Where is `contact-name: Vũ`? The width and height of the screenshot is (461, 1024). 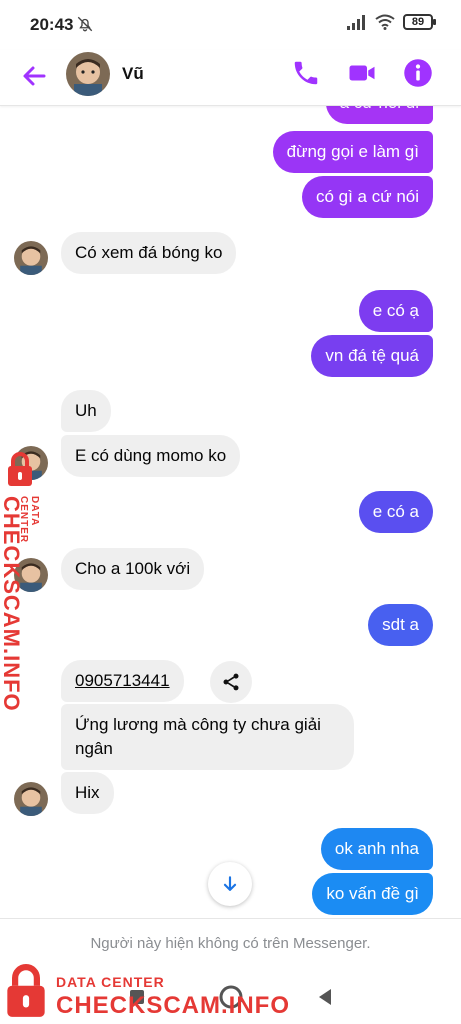
contact-name: Vũ is located at coordinates (133, 74).